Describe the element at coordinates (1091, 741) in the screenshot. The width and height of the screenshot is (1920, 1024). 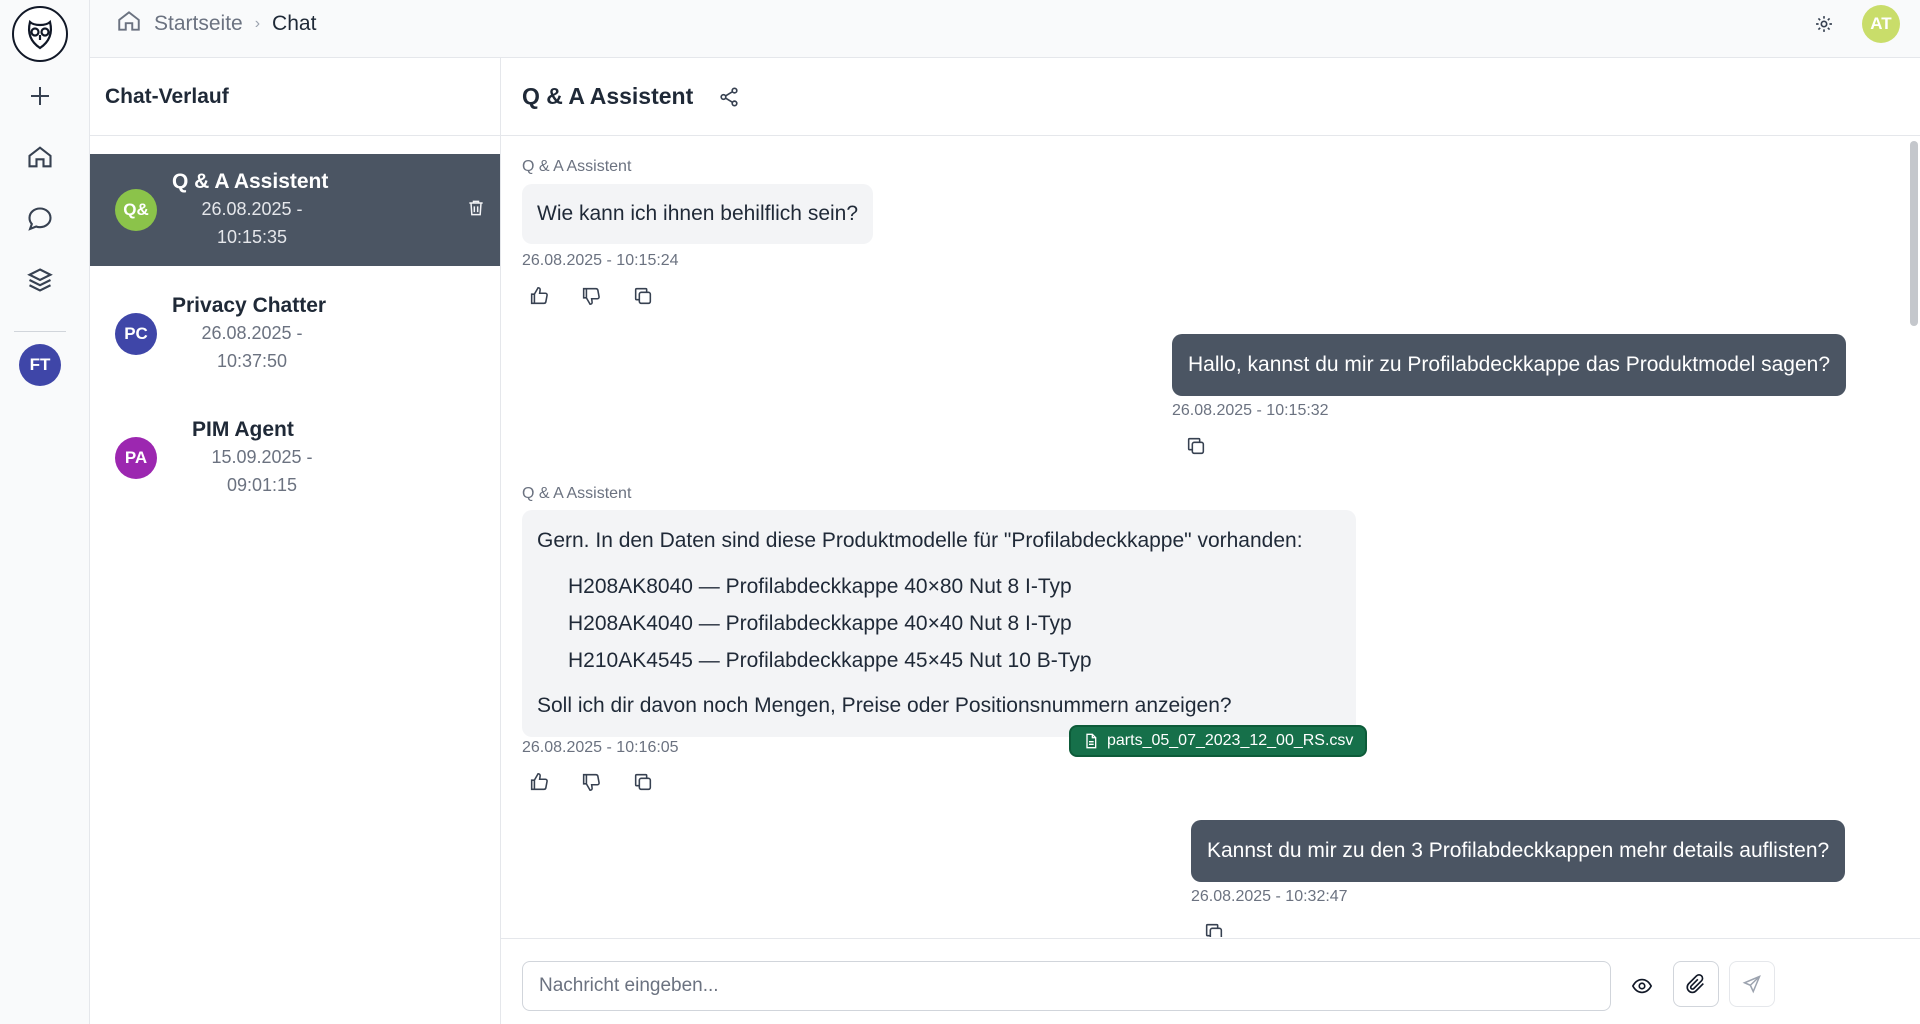
I see `file-icon` at that location.